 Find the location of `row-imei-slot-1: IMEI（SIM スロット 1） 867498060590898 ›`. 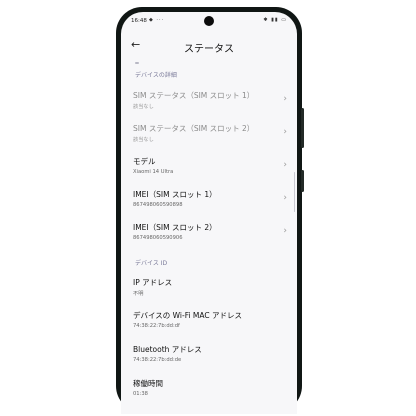

row-imei-slot-1: IMEI（SIM スロット 1） 867498060590898 › is located at coordinates (209, 203).